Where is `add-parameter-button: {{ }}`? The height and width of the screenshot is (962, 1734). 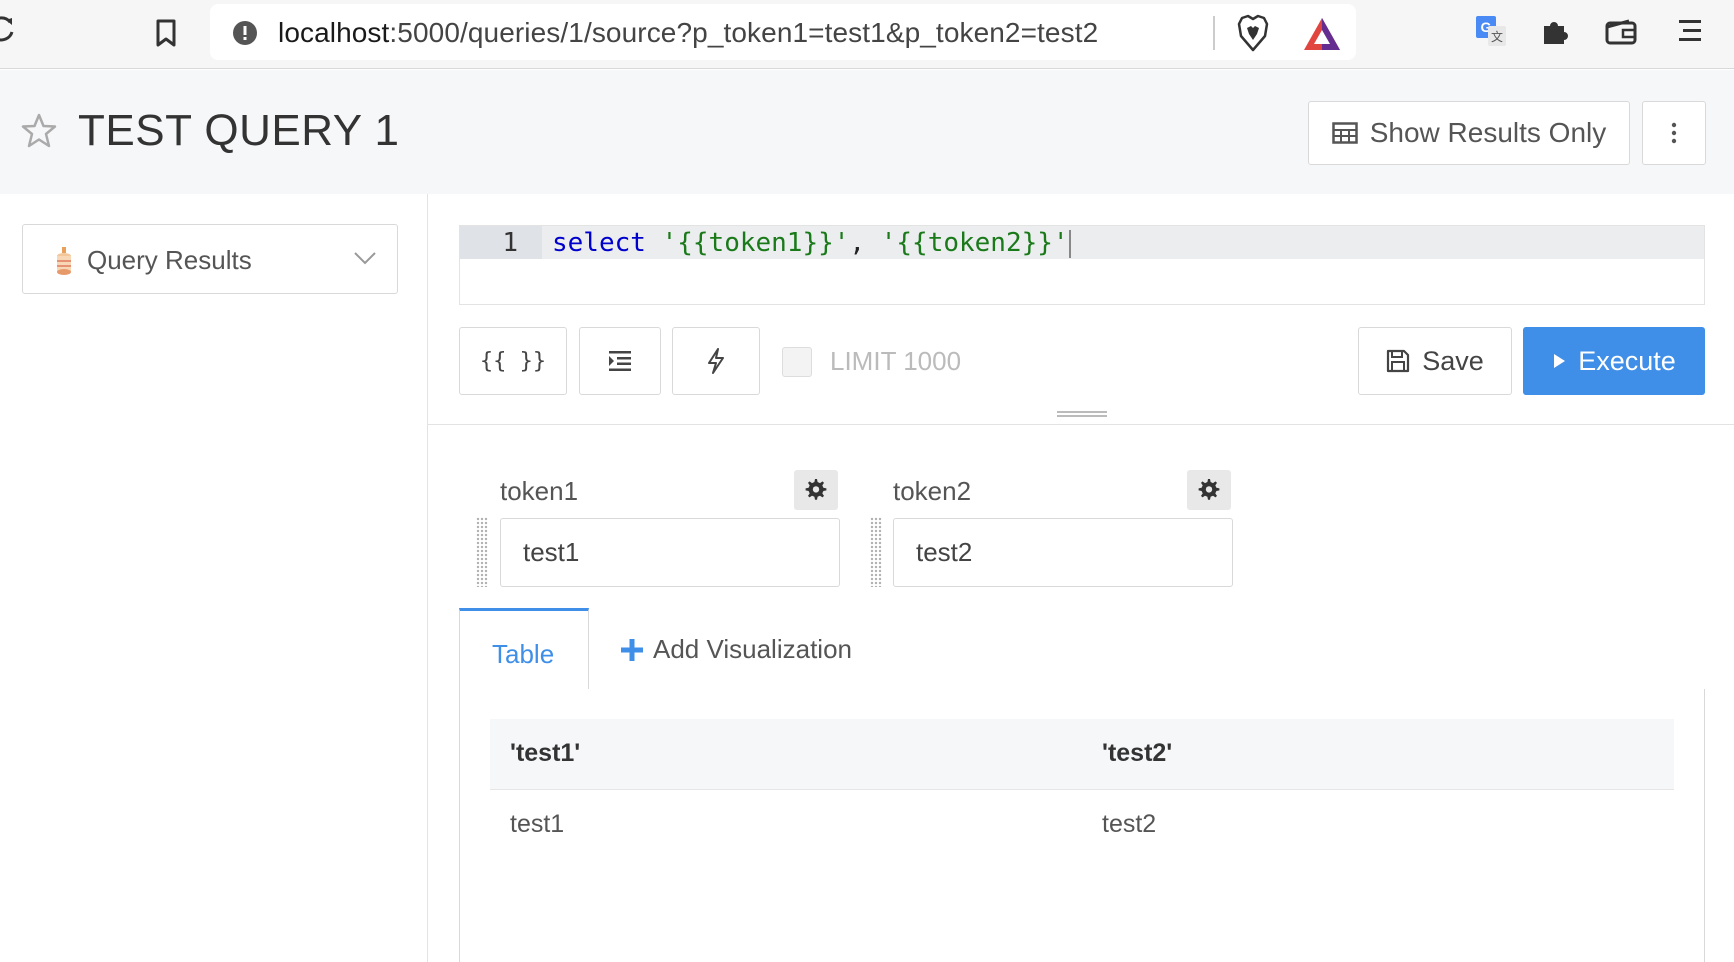 add-parameter-button: {{ }} is located at coordinates (513, 361).